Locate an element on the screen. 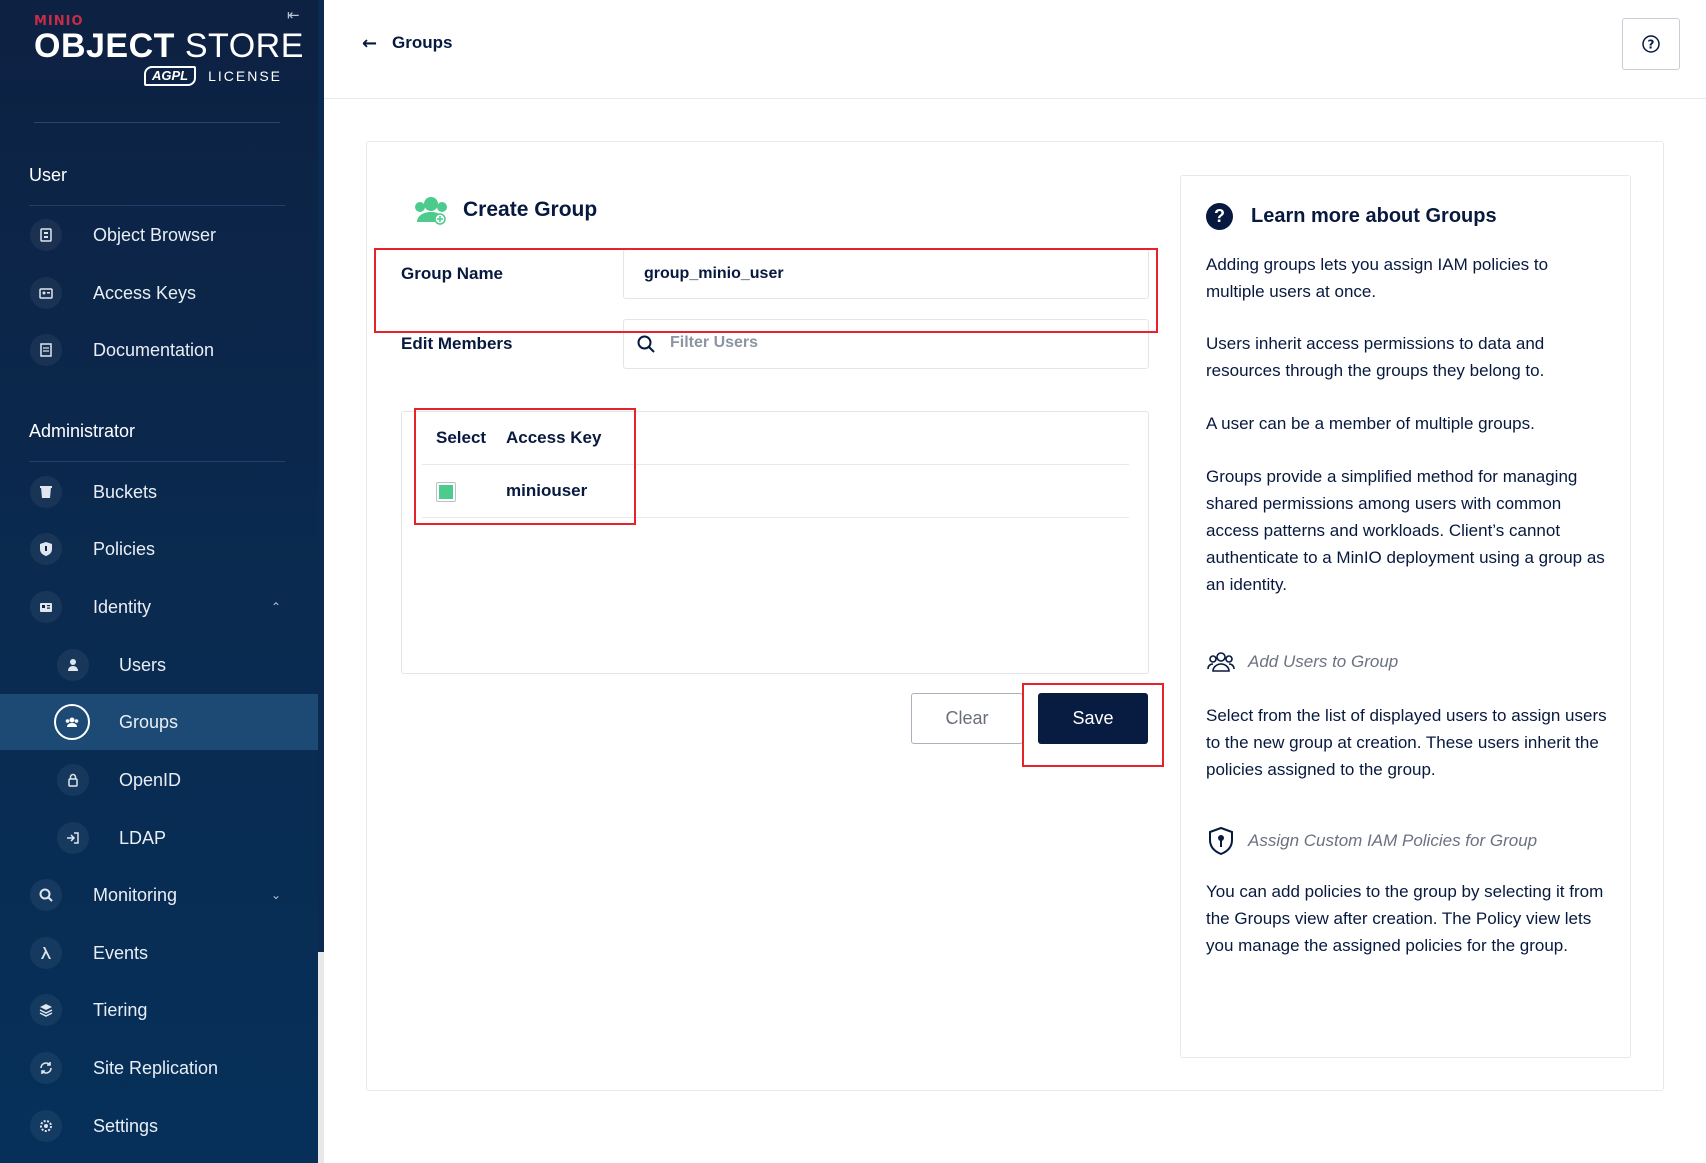  nav-label: Site Replication is located at coordinates (156, 1067).